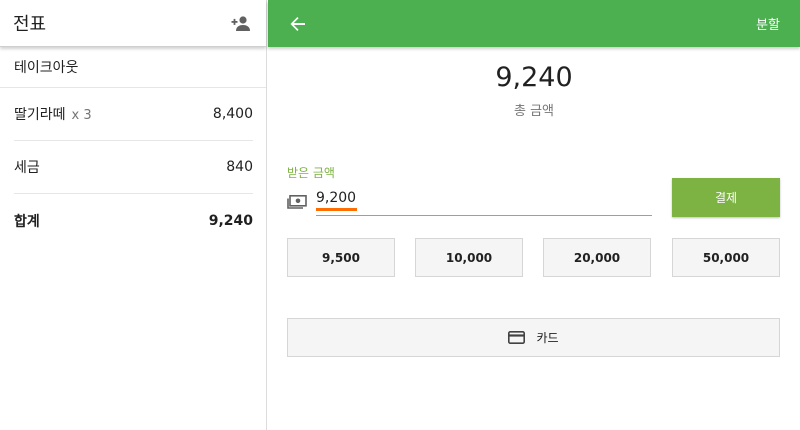  Describe the element at coordinates (40, 115) in the screenshot. I see `item-name: 딸기라떼` at that location.